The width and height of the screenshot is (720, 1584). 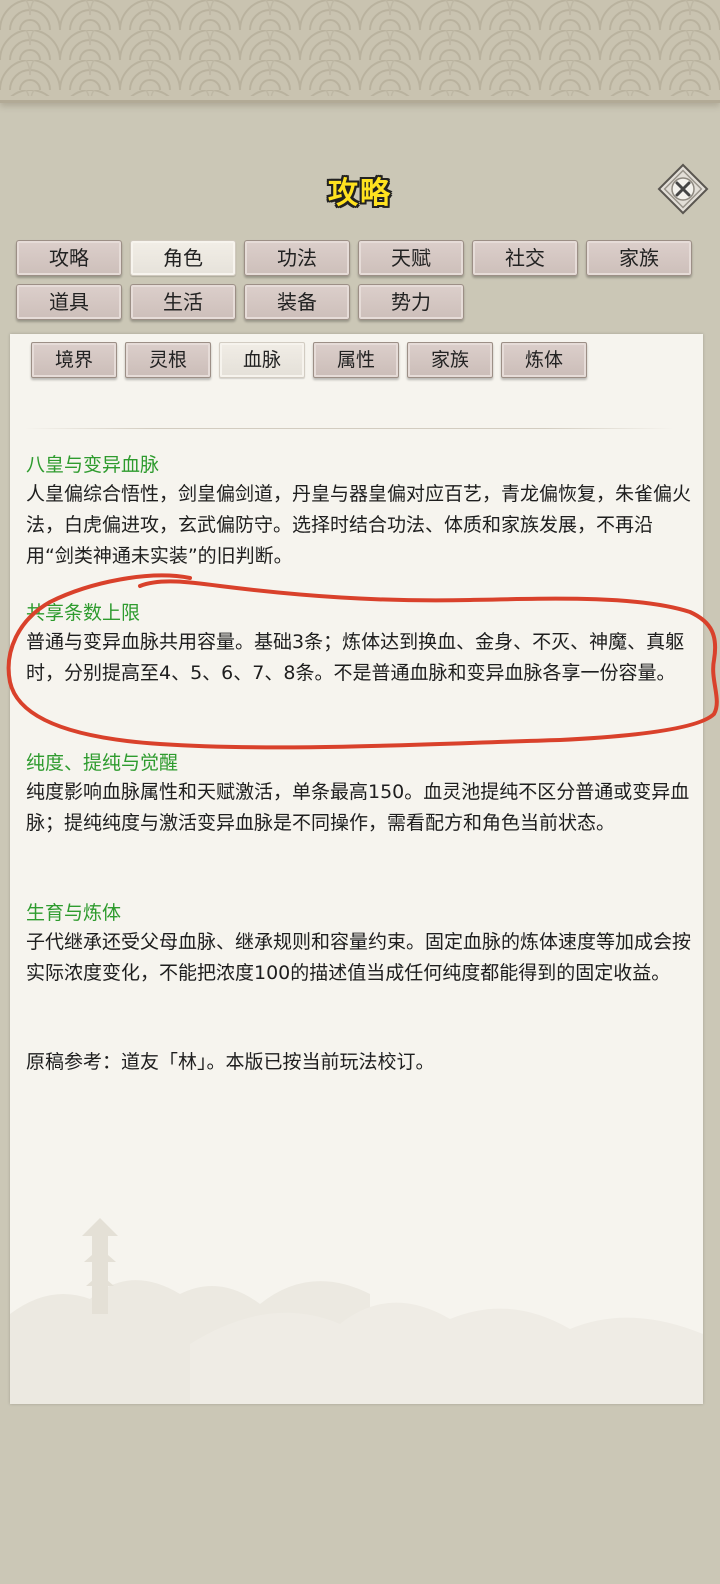 I want to click on subtab-family: 家族, so click(x=450, y=360).